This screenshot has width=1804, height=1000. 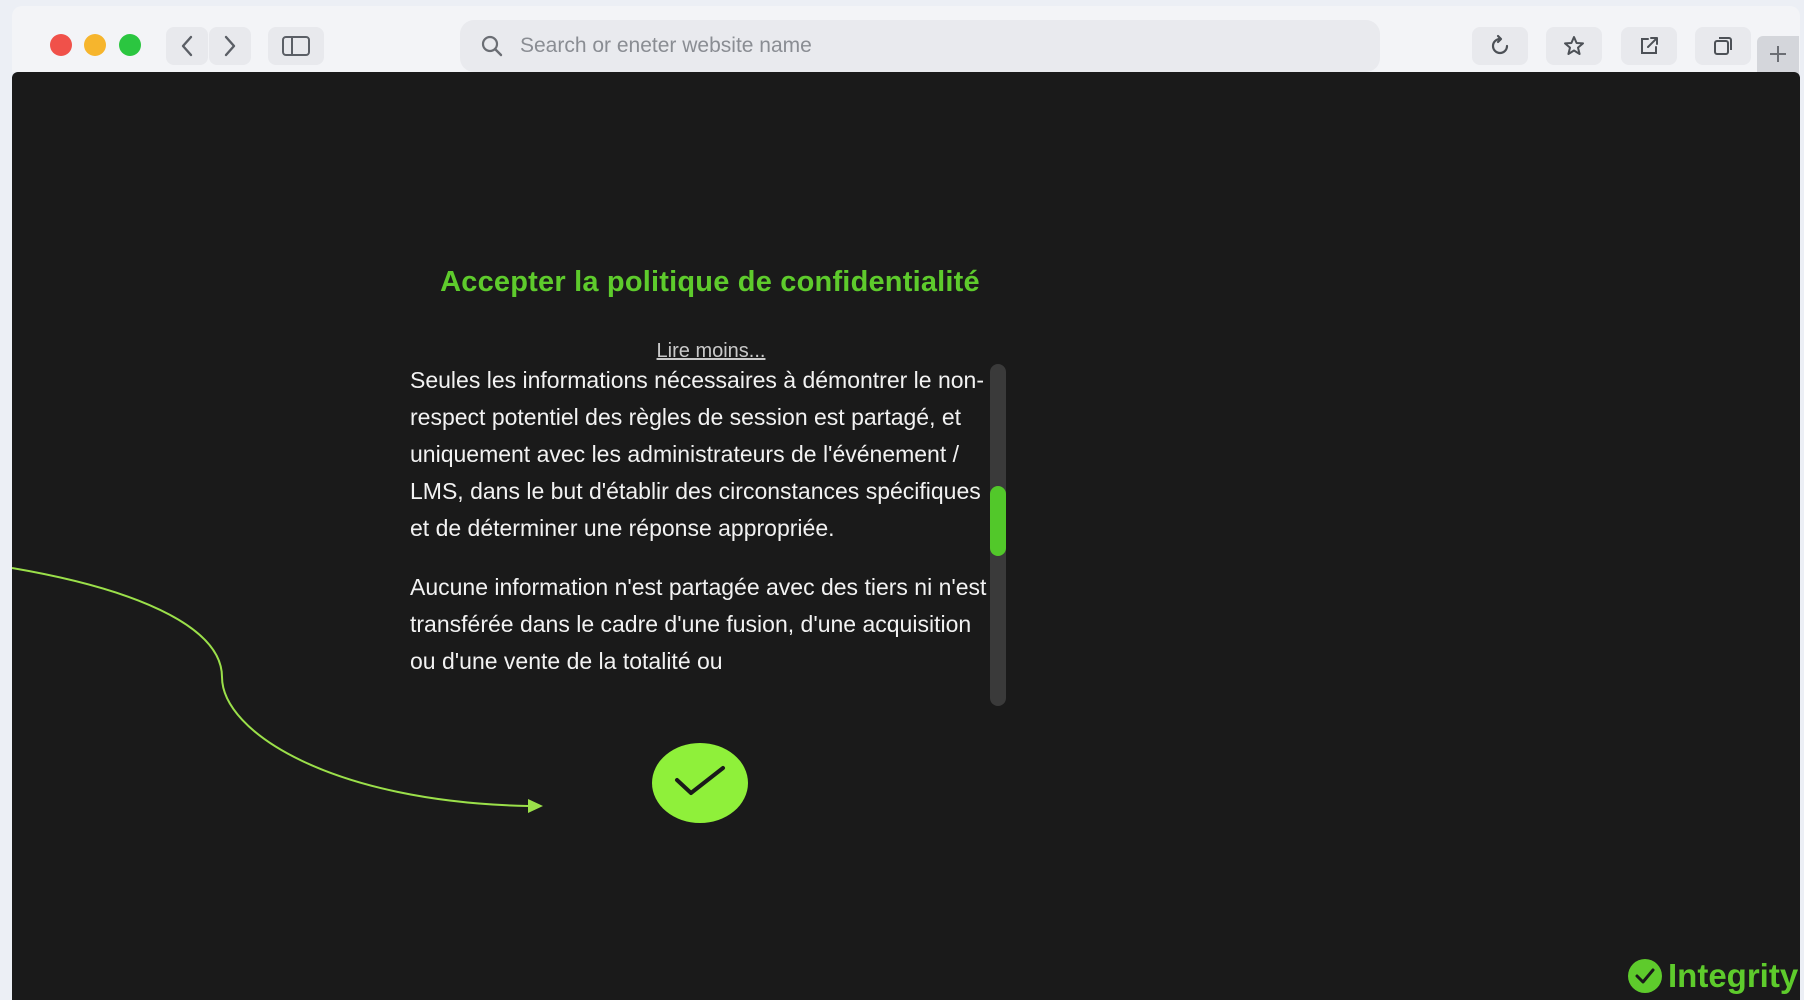 I want to click on browser-toolbar, so click(x=906, y=39).